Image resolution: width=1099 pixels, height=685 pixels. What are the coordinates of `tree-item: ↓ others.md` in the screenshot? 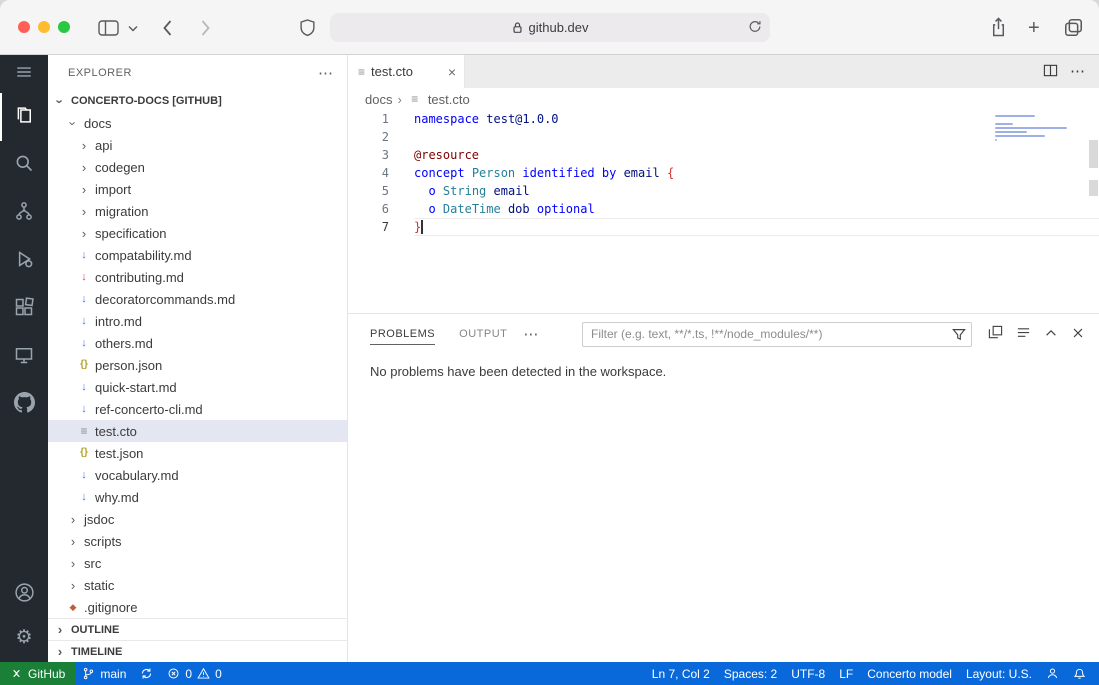 It's located at (197, 343).